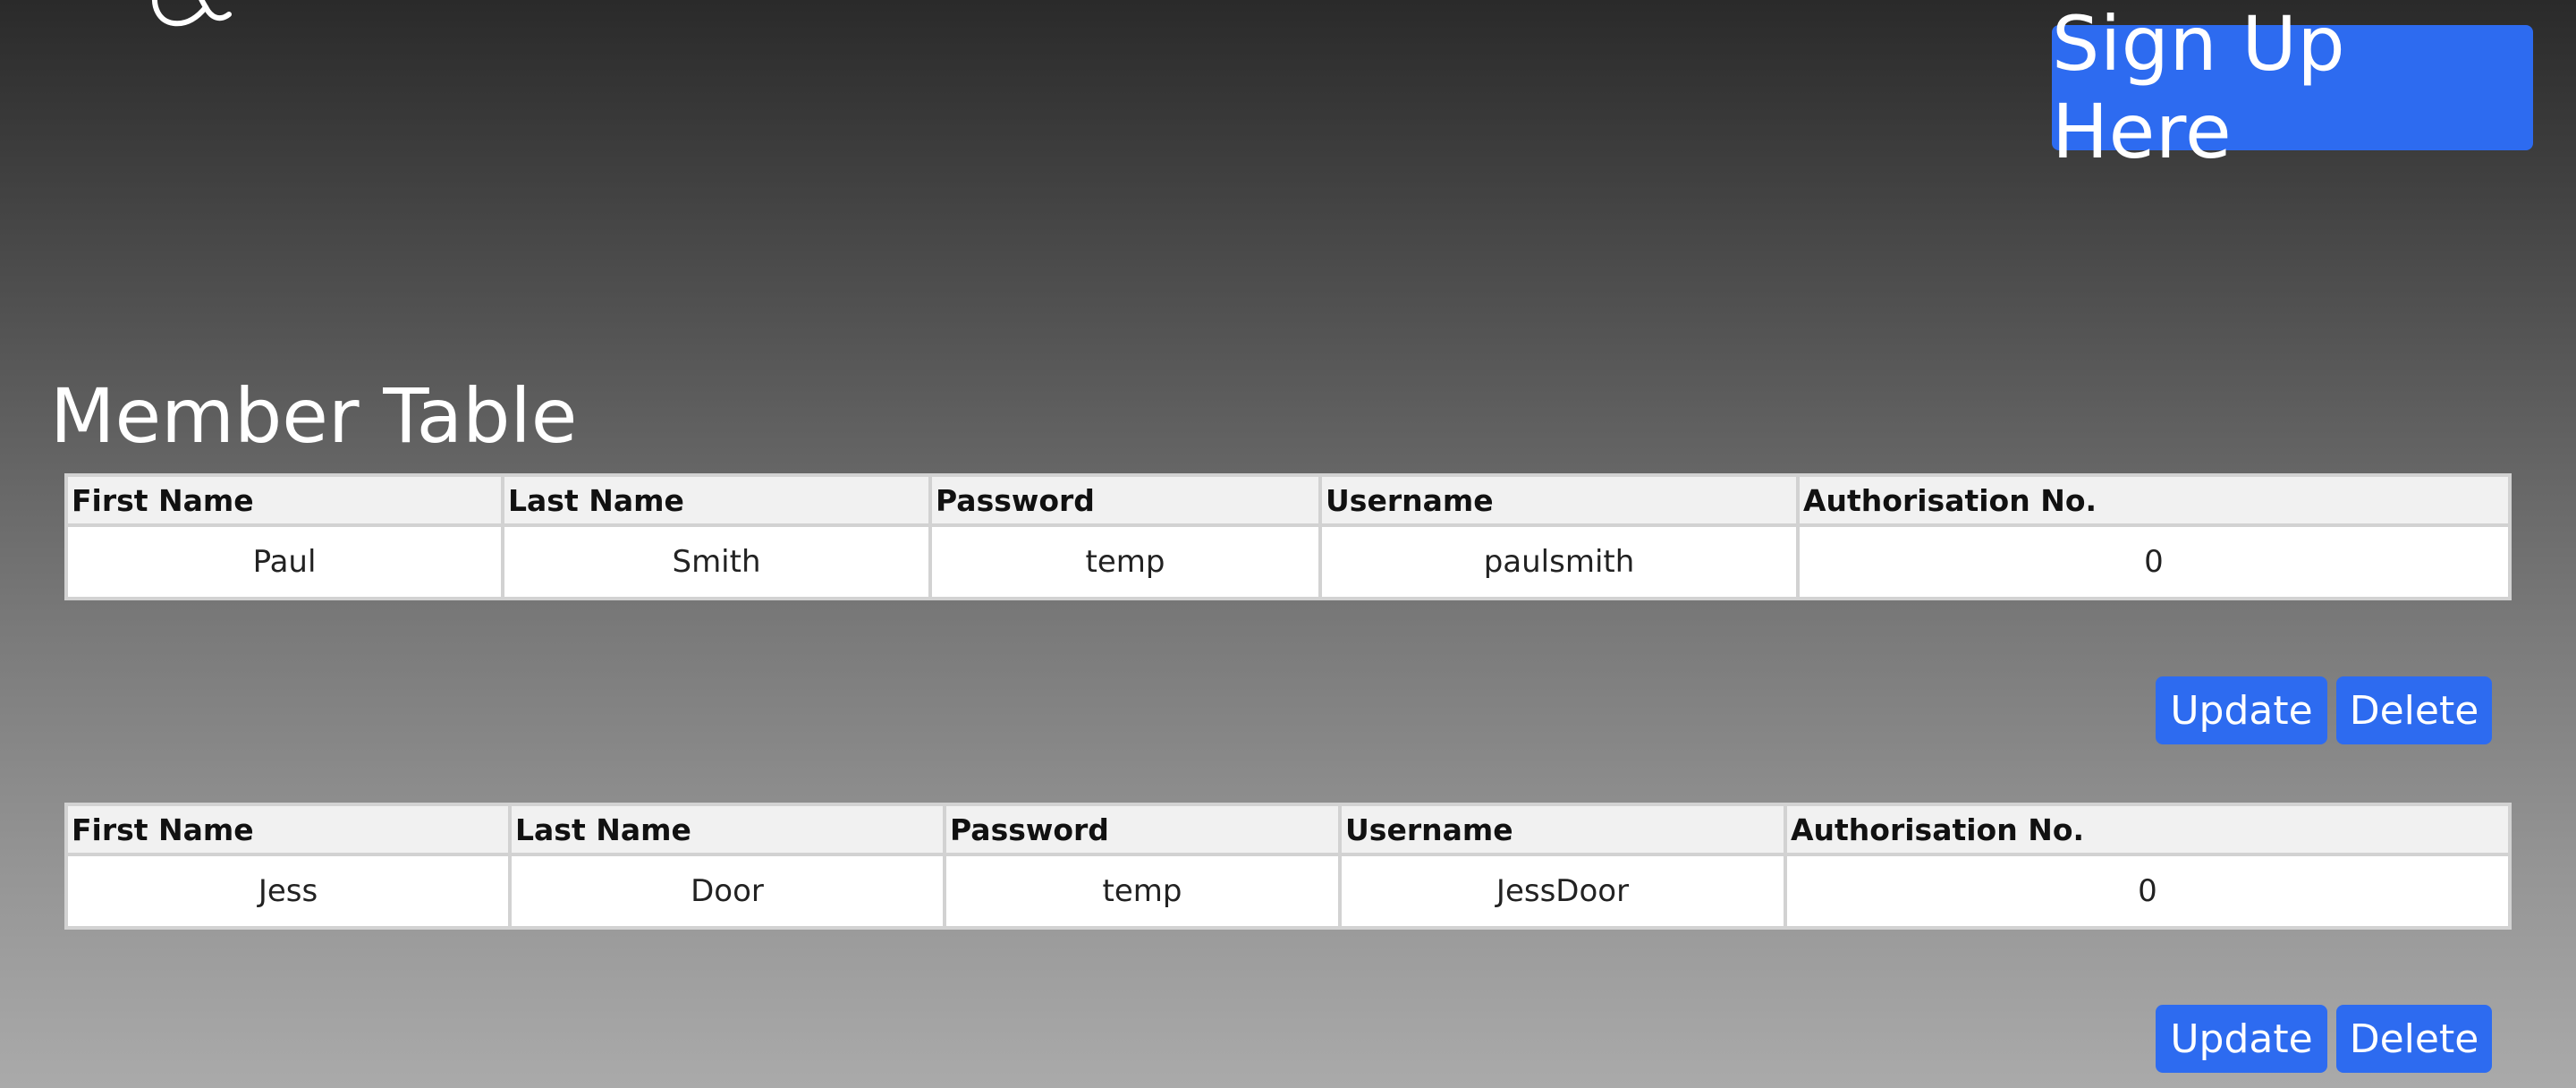 The image size is (2576, 1088). I want to click on first-name-cell: Paul, so click(284, 562).